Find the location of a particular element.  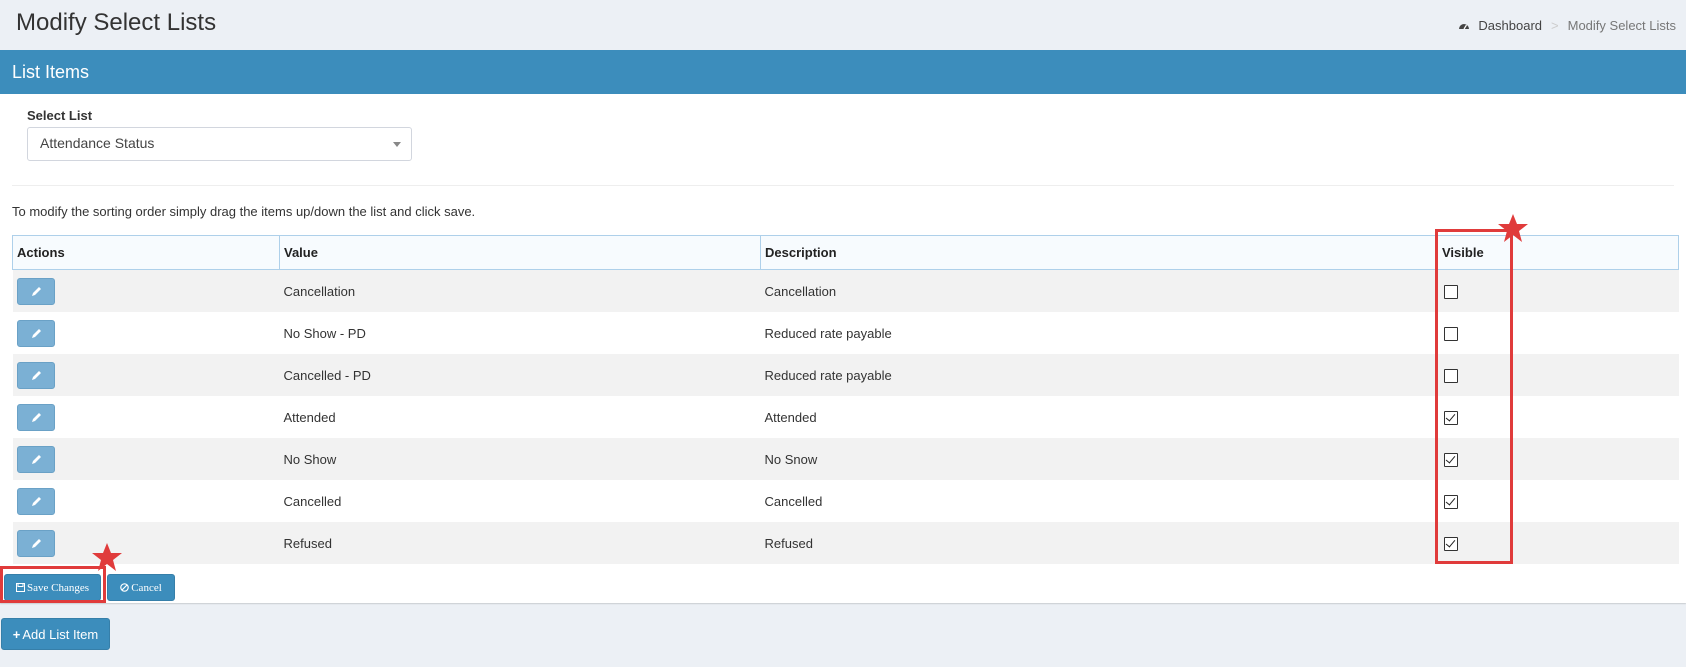

table-header-row: Actions Value Description Visible is located at coordinates (845, 252).